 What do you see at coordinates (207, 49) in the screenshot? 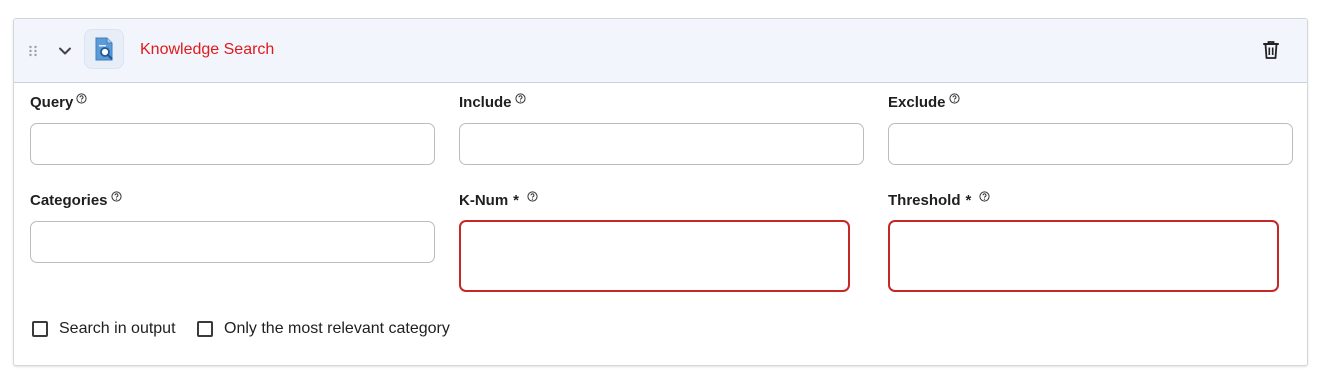
I see `node-title: Knowledge Search` at bounding box center [207, 49].